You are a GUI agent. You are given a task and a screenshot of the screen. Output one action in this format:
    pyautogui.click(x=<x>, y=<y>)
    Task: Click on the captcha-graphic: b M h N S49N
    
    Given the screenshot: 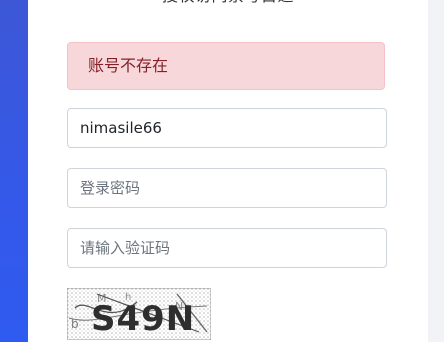 What is the action you would take?
    pyautogui.click(x=139, y=314)
    